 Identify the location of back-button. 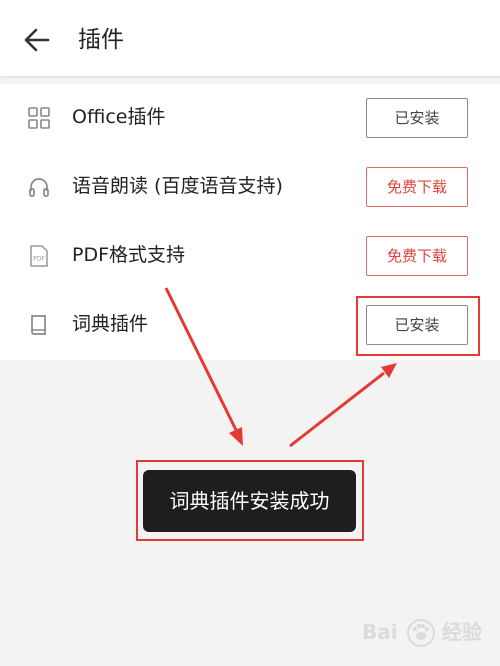
(37, 40).